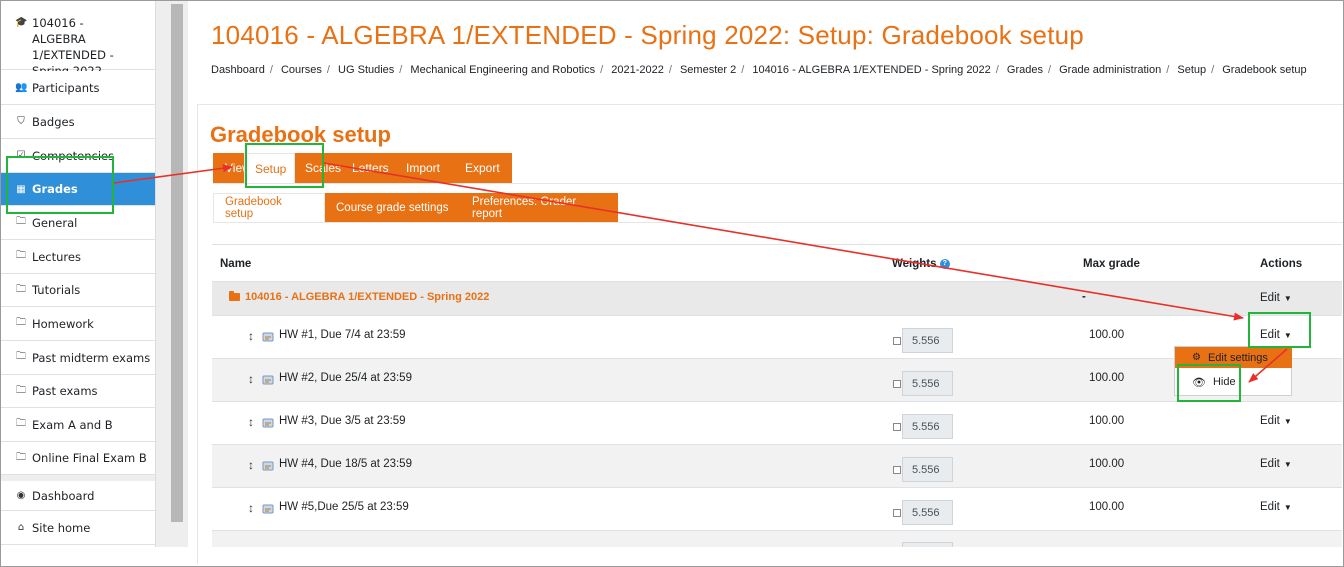 This screenshot has width=1344, height=567. I want to click on breadcrumb-link: Mechanical Engineering and Robotics, so click(502, 70).